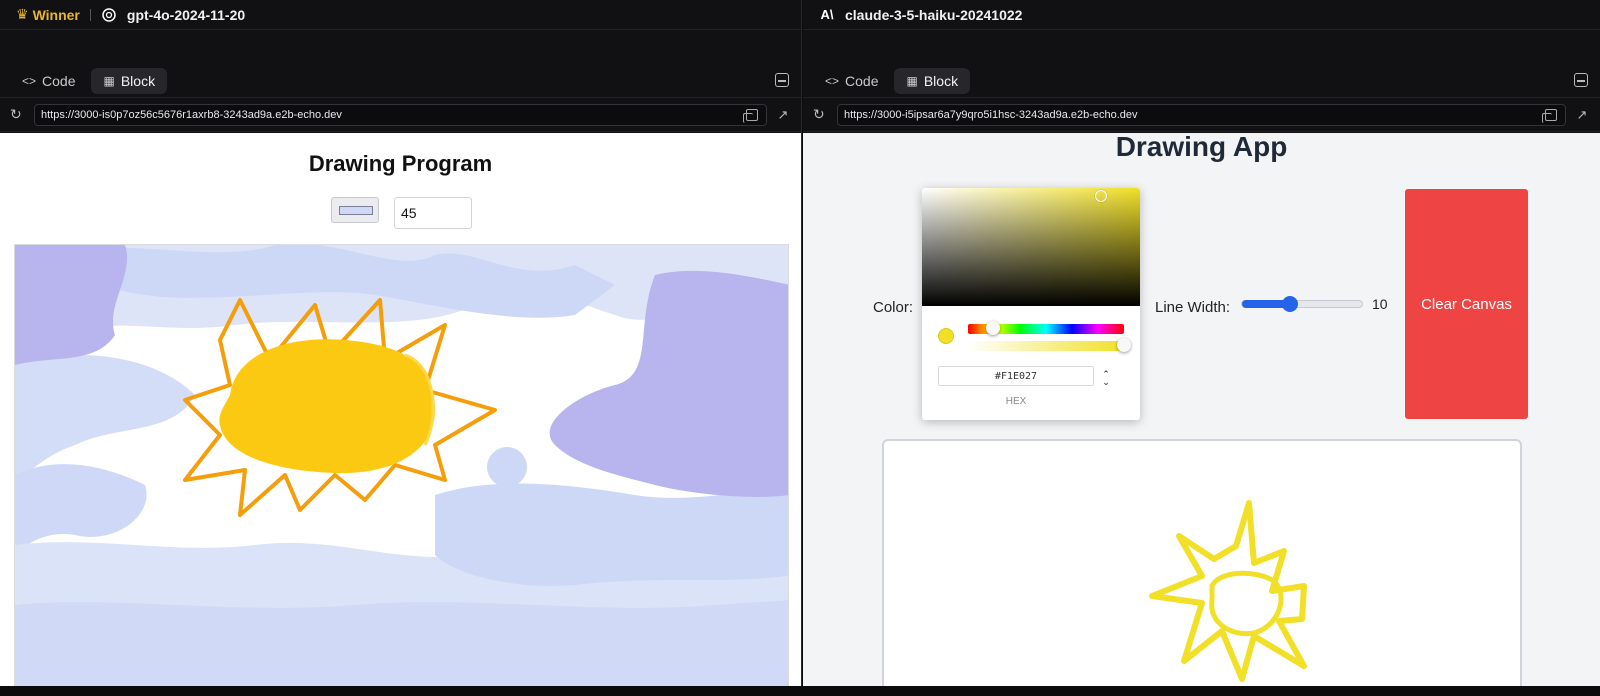  I want to click on color-swatch, so click(356, 210).